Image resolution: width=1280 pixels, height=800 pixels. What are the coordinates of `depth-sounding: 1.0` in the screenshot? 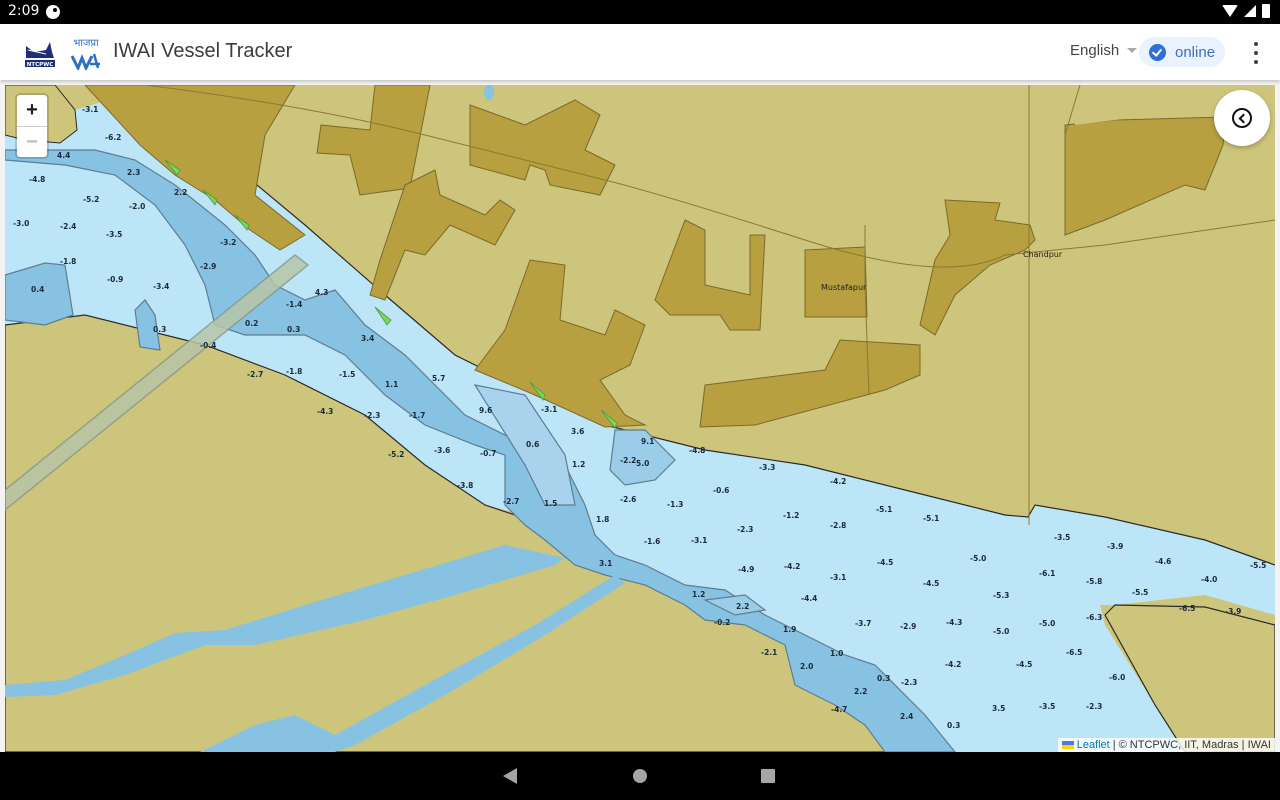 It's located at (836, 653).